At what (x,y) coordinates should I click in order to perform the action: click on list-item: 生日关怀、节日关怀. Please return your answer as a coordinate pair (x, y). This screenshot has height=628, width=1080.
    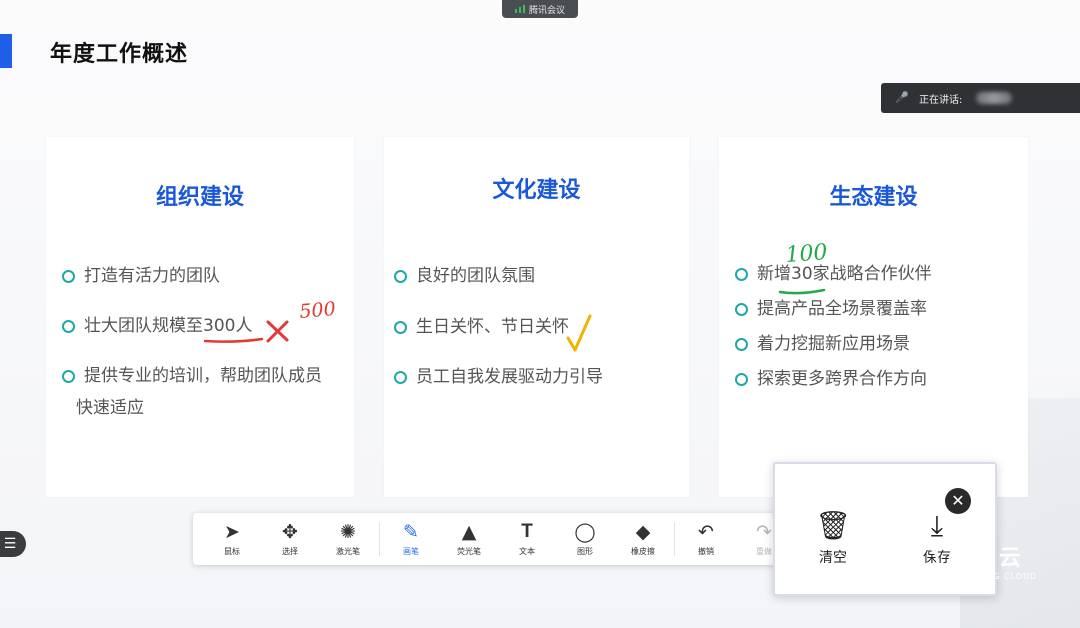
    Looking at the image, I should click on (481, 327).